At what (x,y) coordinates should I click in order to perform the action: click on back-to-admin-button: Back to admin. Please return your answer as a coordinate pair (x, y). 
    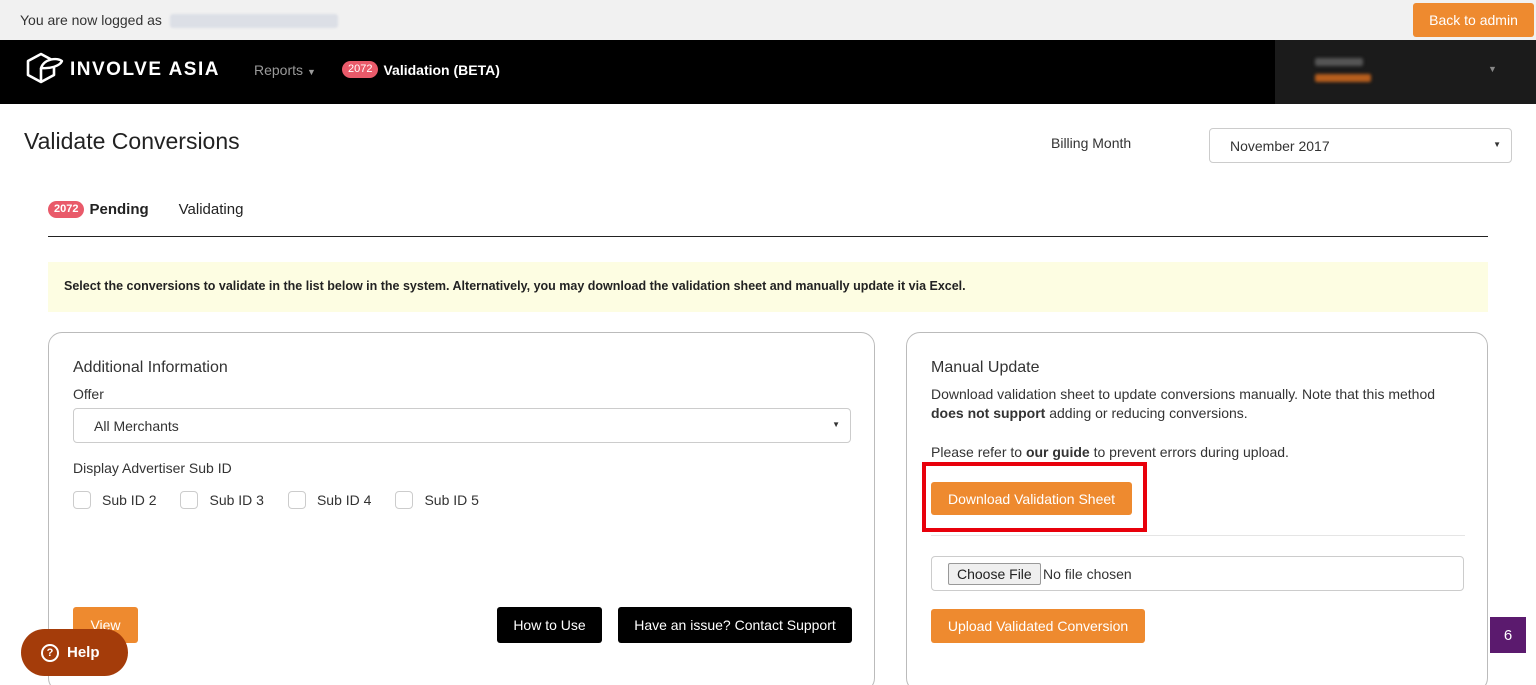
    Looking at the image, I should click on (1473, 20).